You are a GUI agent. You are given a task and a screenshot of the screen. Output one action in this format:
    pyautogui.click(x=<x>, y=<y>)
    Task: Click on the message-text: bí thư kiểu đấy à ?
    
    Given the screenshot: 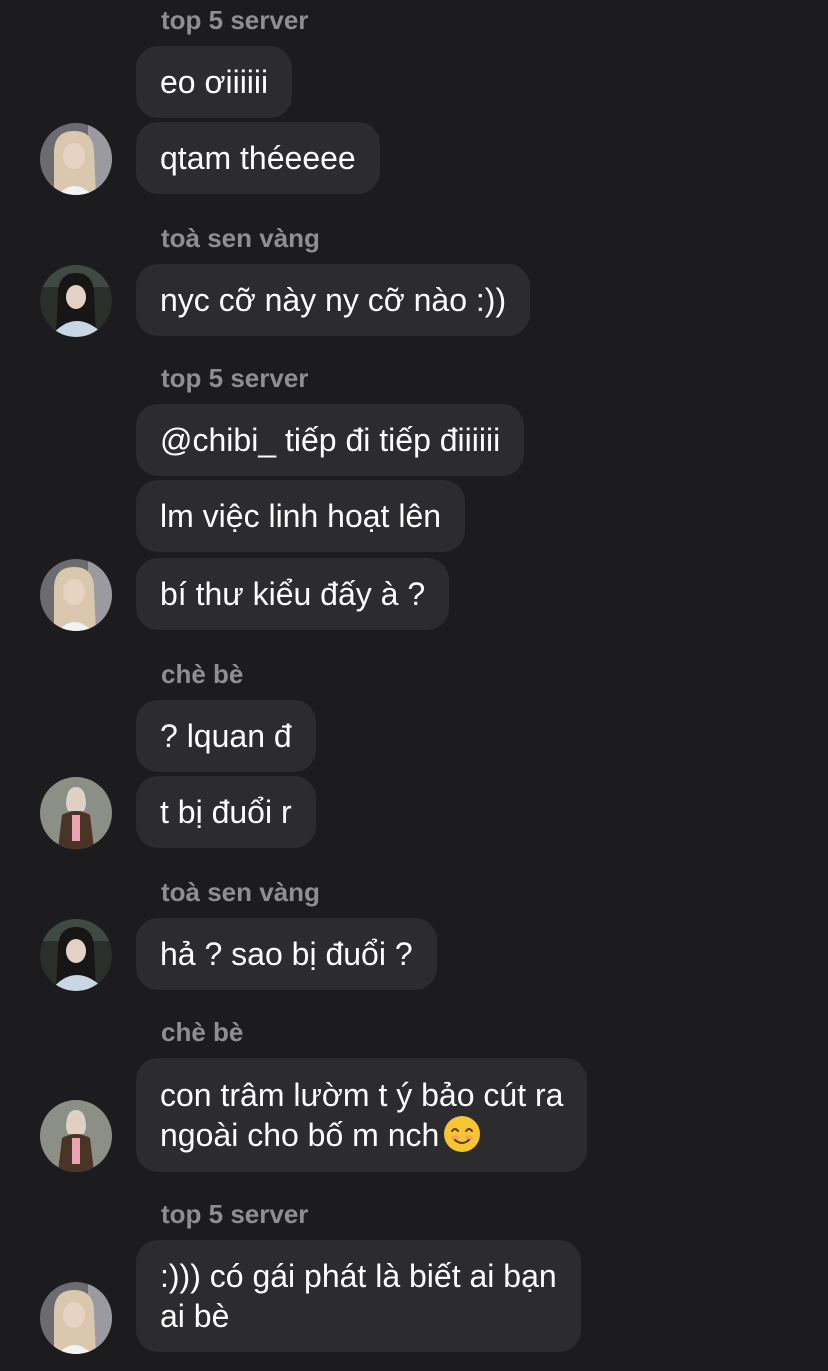 What is the action you would take?
    pyautogui.click(x=293, y=594)
    